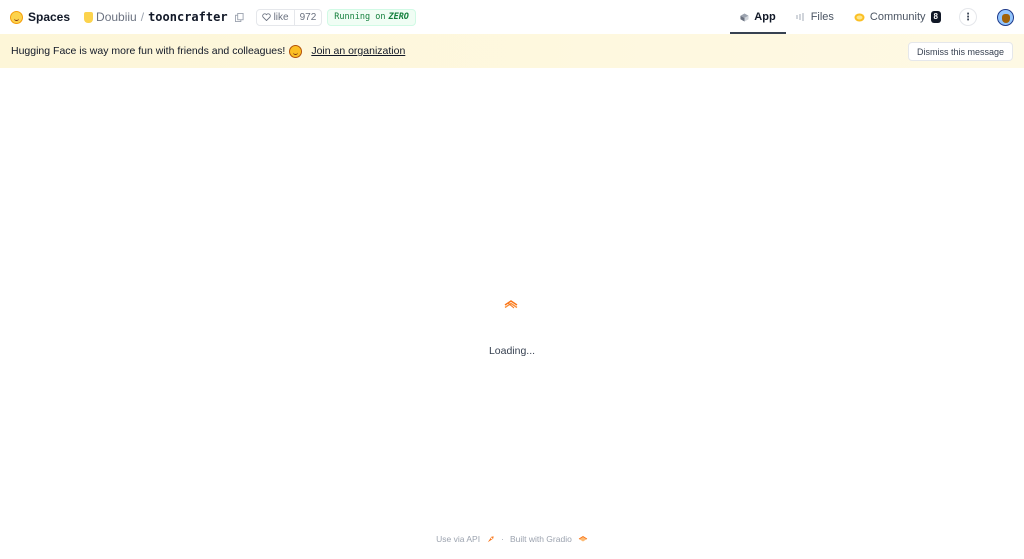 Image resolution: width=1024 pixels, height=559 pixels. What do you see at coordinates (187, 17) in the screenshot?
I see `repo-name-link: tooncrafter` at bounding box center [187, 17].